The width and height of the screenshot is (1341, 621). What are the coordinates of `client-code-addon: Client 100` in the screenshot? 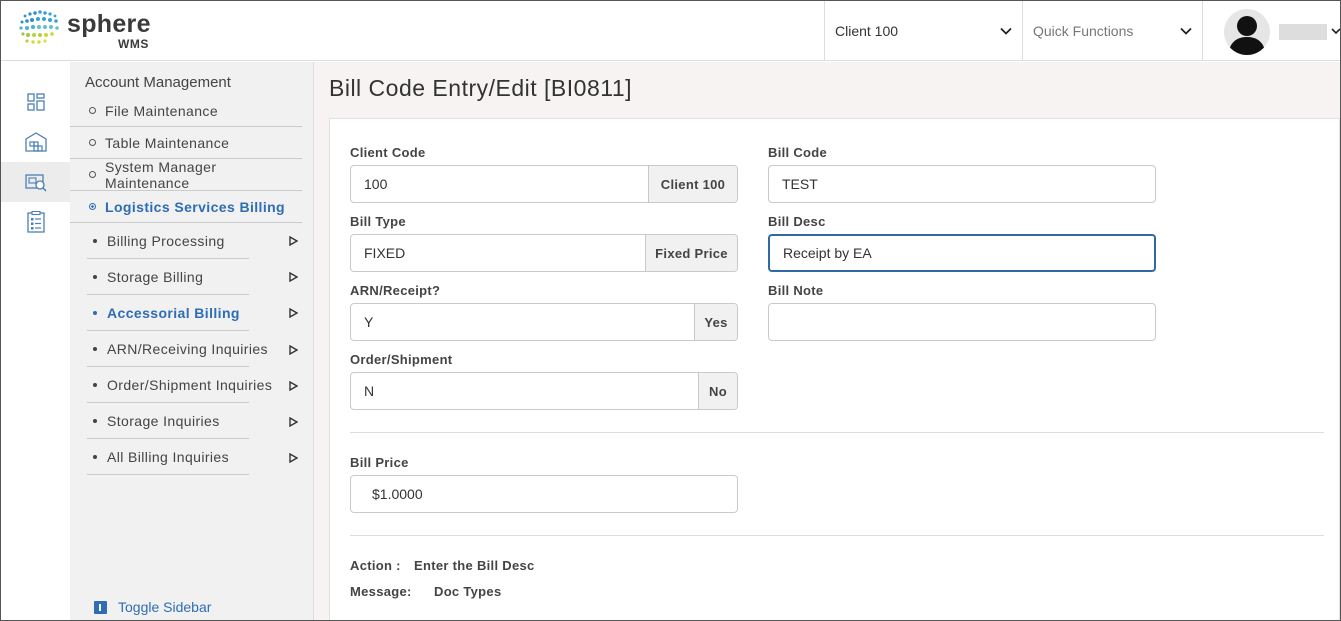 It's located at (692, 184).